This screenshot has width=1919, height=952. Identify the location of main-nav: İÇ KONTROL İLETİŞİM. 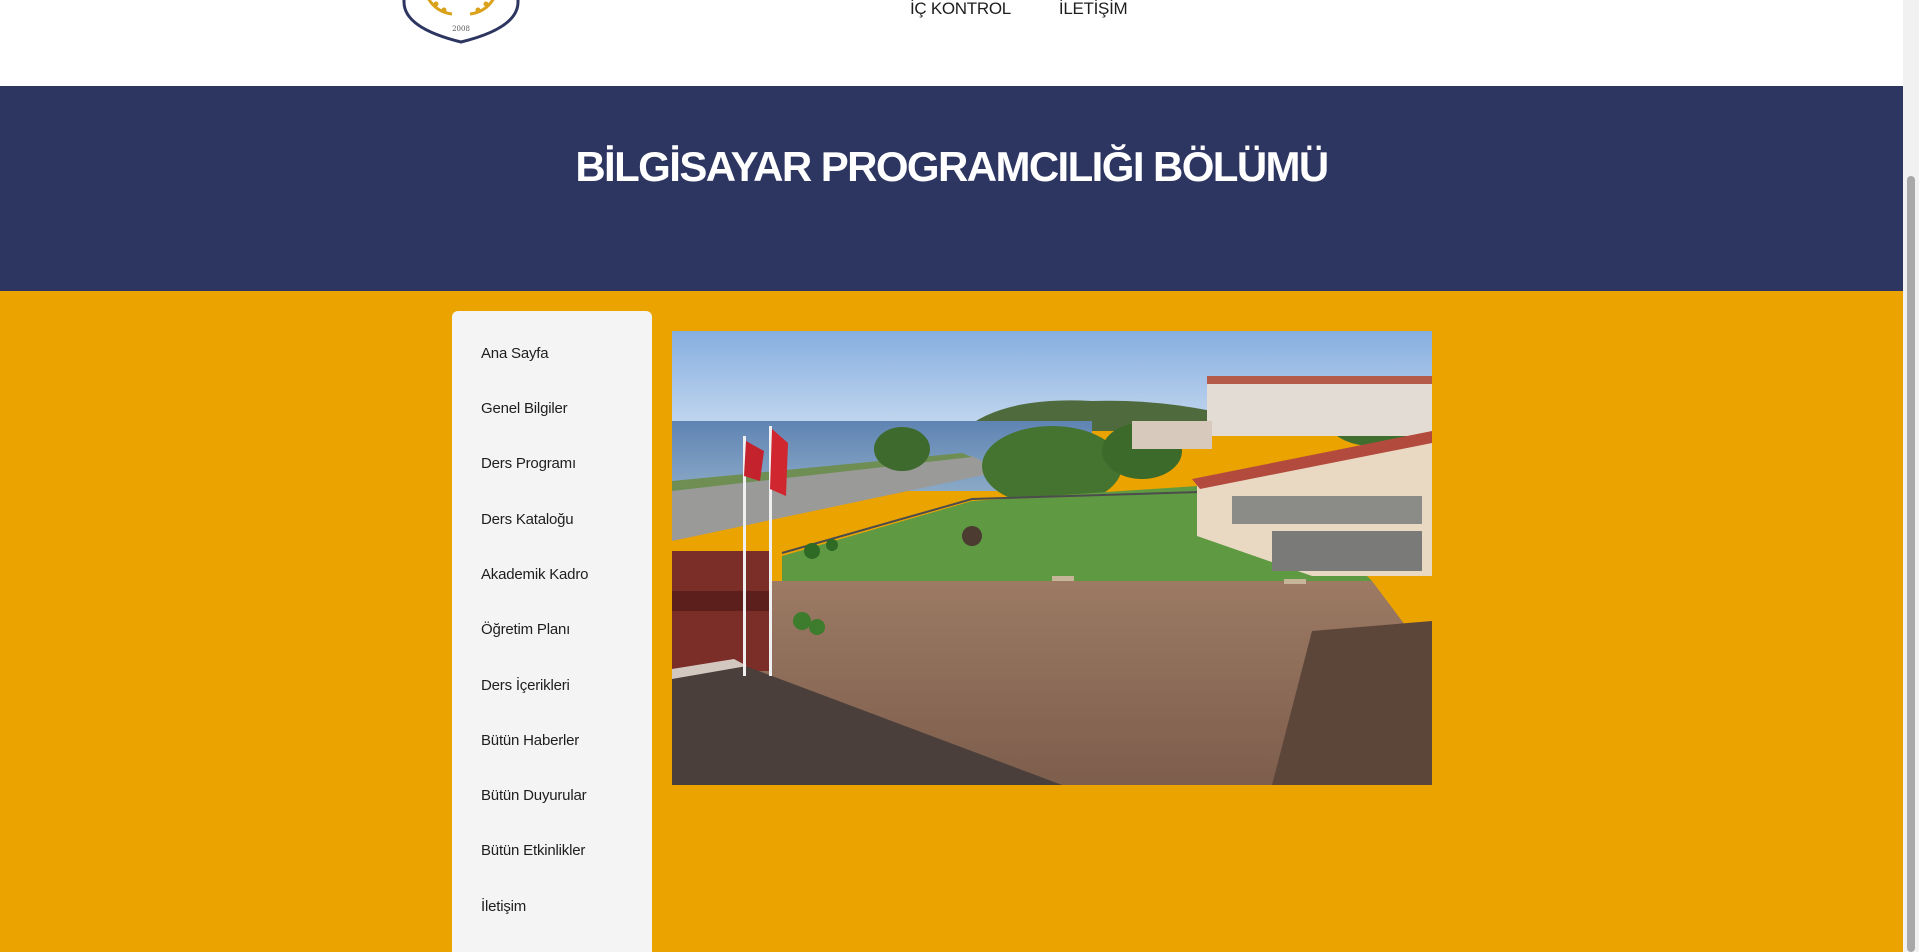
(1019, 10).